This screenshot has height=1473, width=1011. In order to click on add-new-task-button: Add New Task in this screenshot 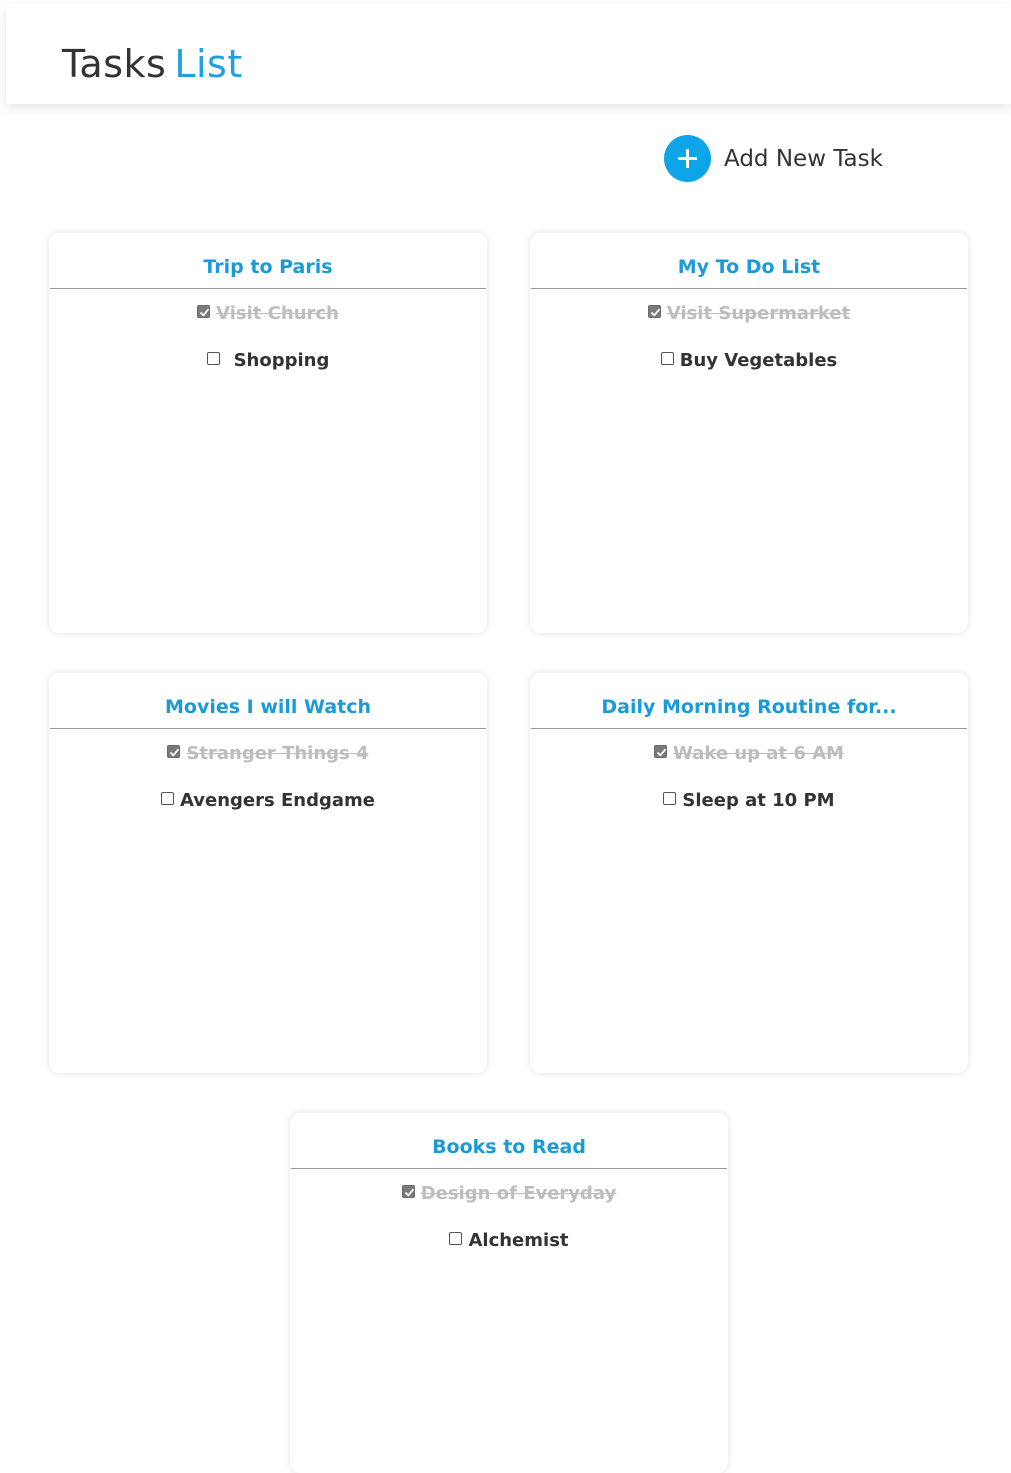, I will do `click(773, 158)`.